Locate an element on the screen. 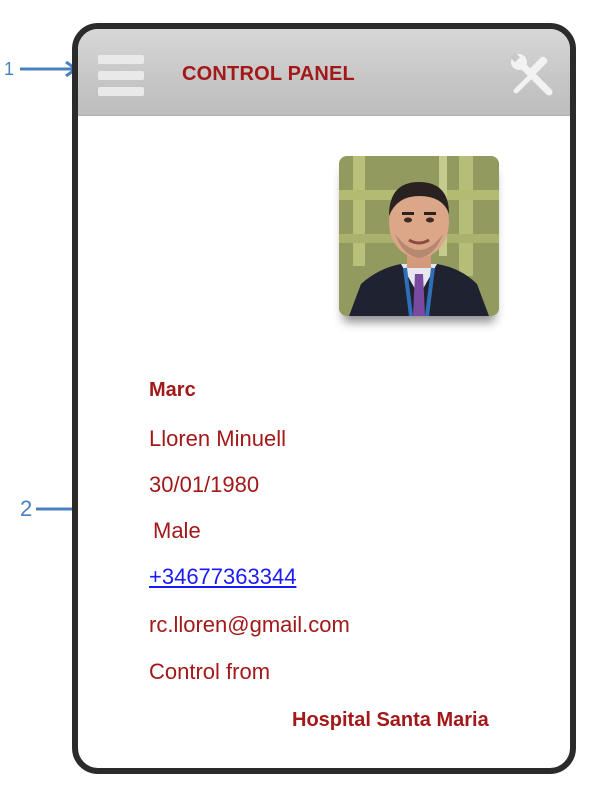 This screenshot has width=600, height=800. profile-photo is located at coordinates (419, 236).